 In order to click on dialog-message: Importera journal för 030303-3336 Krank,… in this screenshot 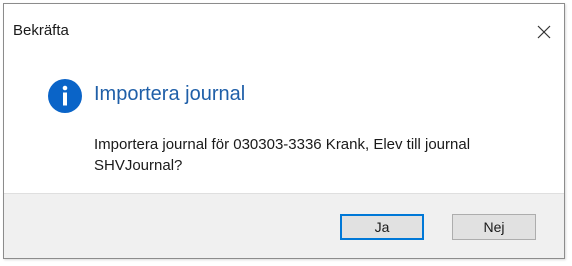, I will do `click(324, 155)`.